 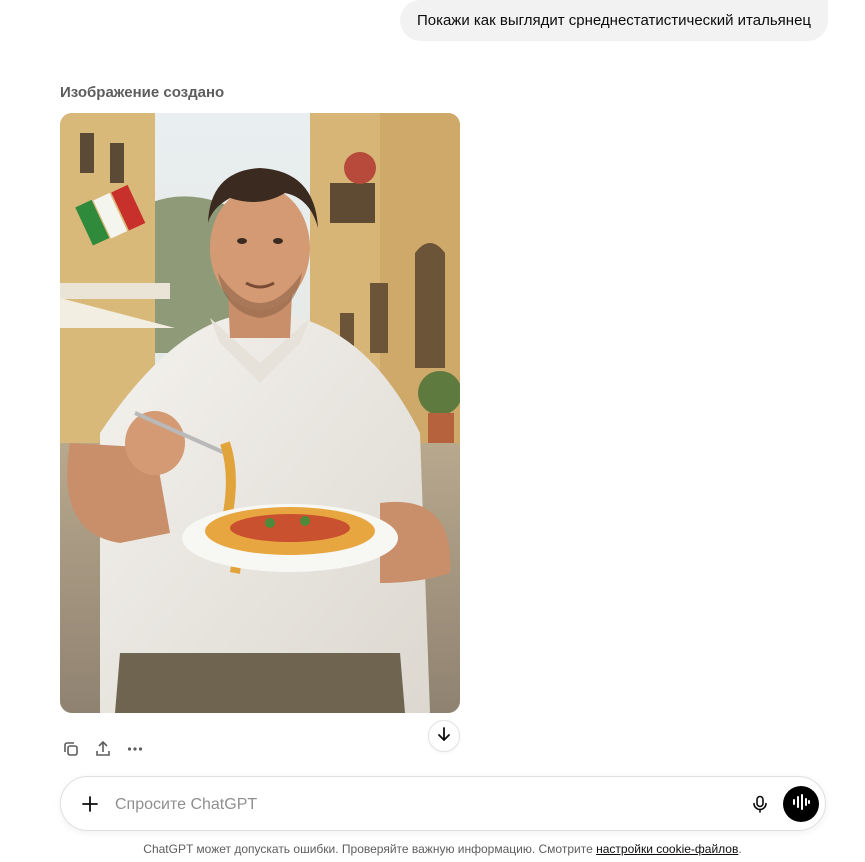 What do you see at coordinates (425, 805) in the screenshot?
I see `prompt-input` at bounding box center [425, 805].